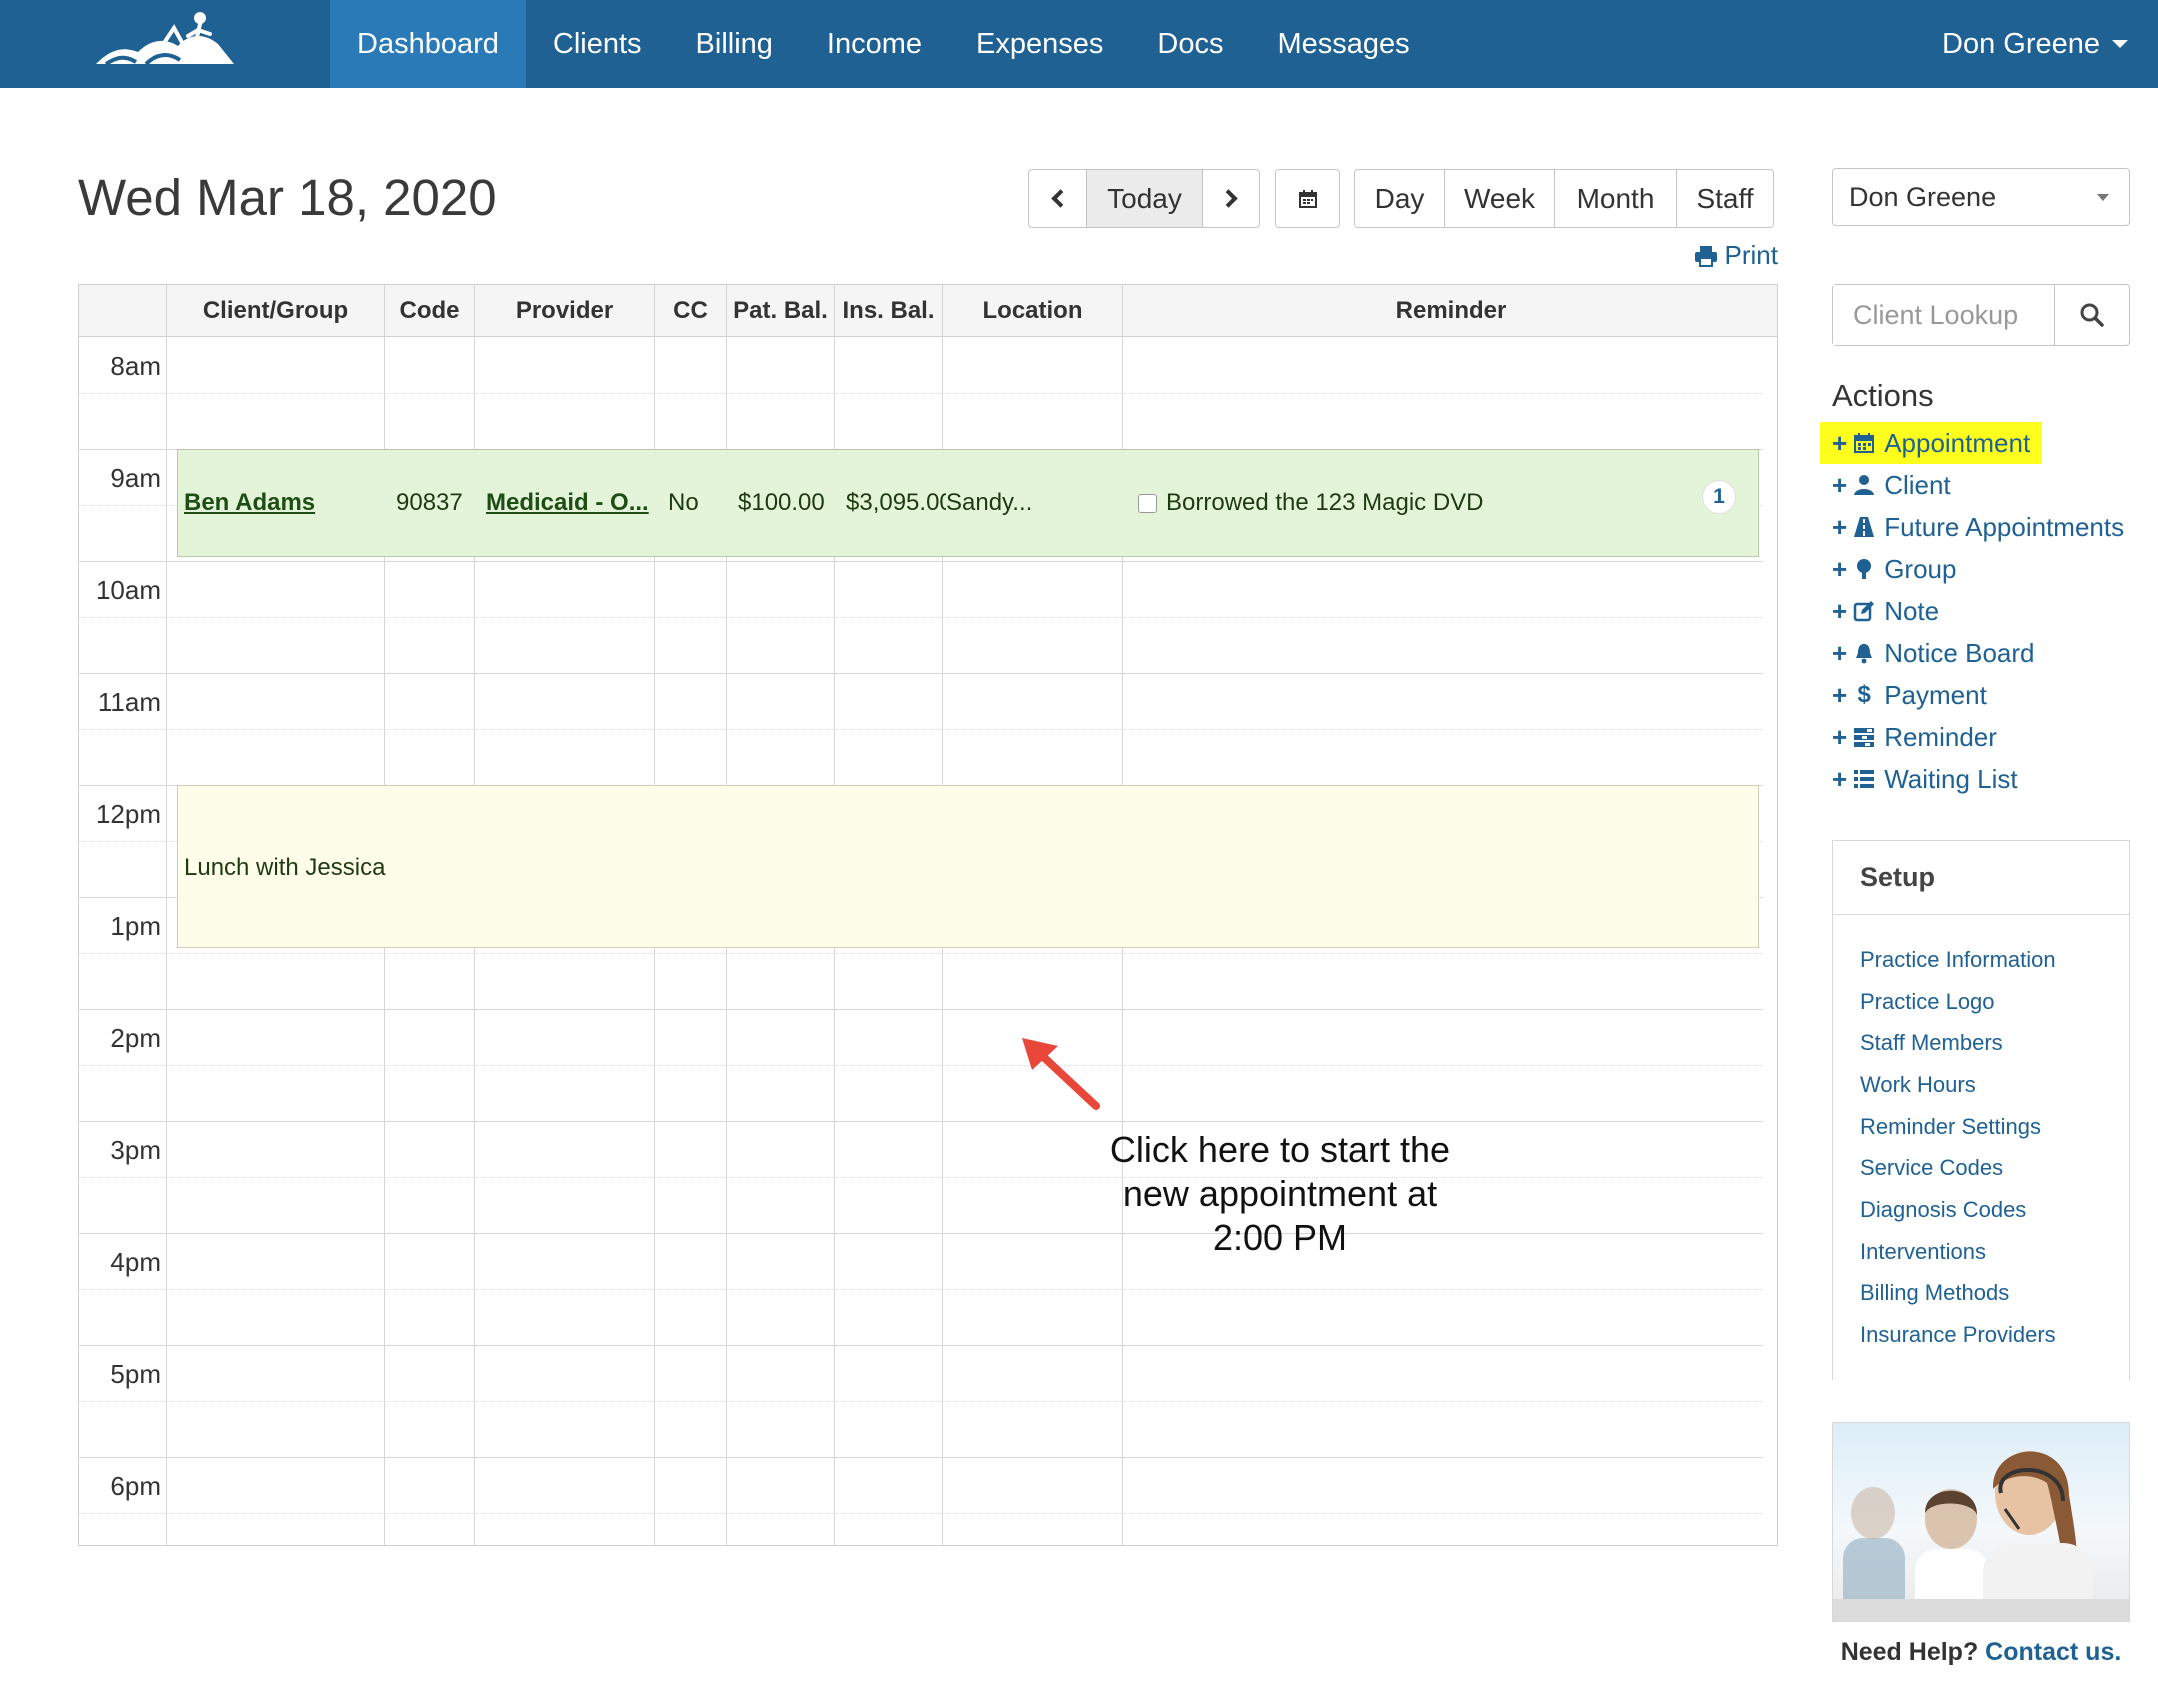 This screenshot has width=2158, height=1684. Describe the element at coordinates (1061, 1074) in the screenshot. I see `annotation-arrow-icon` at that location.